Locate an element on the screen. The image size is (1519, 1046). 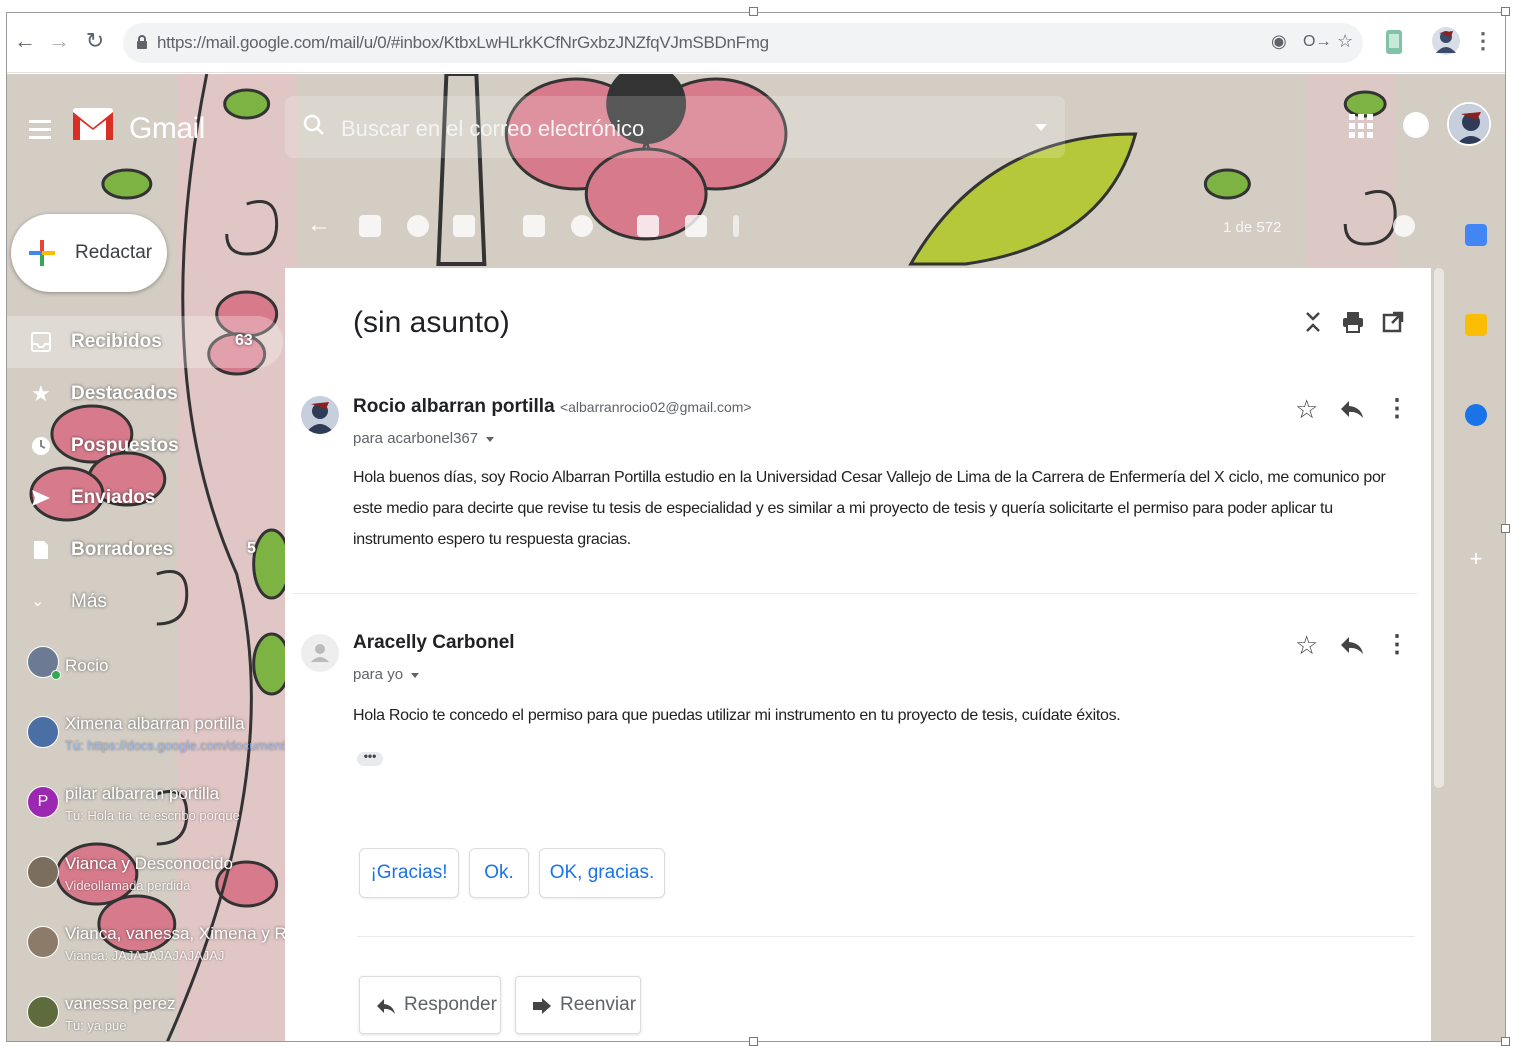
show-trimmed-content-button: ••• is located at coordinates (370, 758).